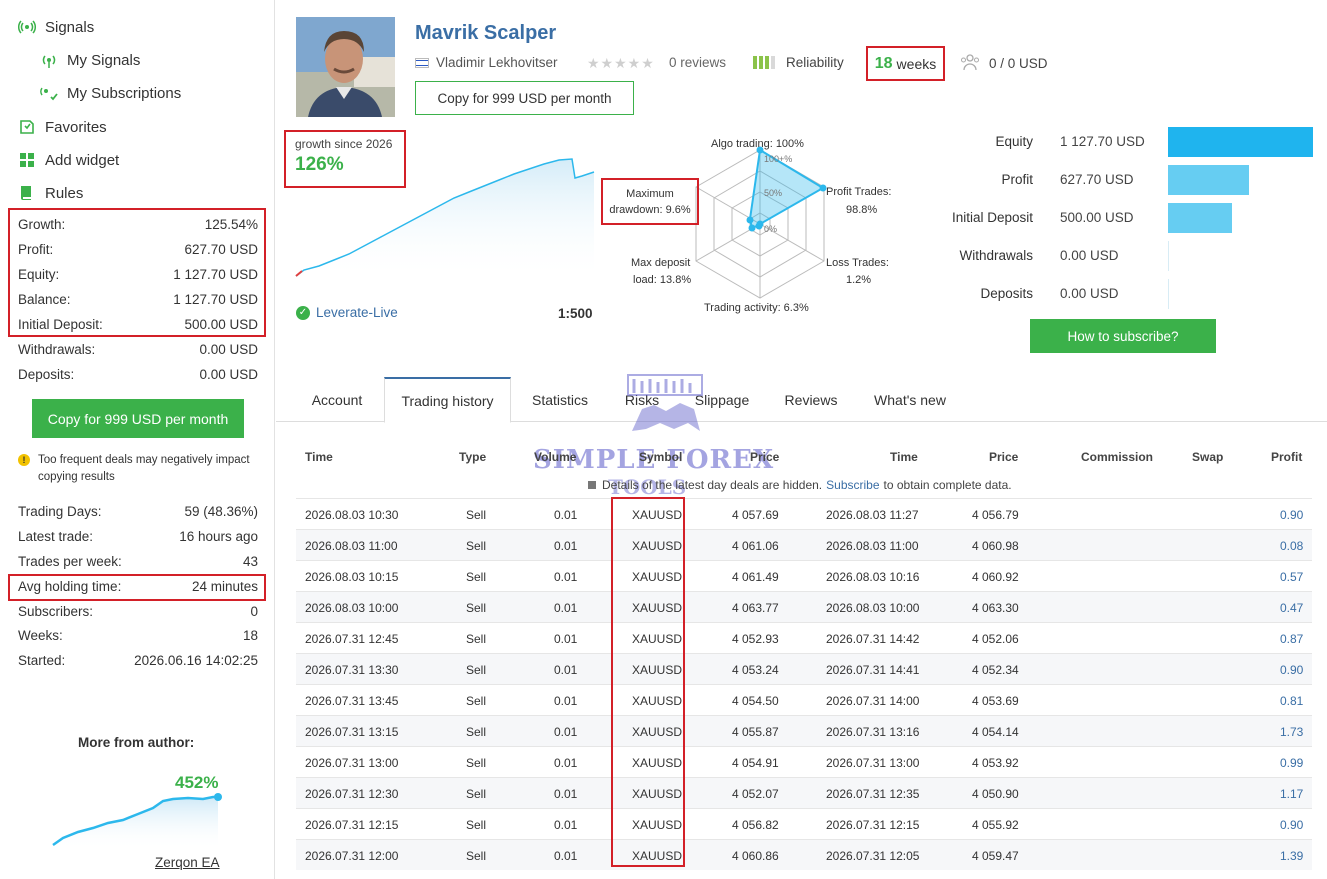 The height and width of the screenshot is (879, 1327). Describe the element at coordinates (857, 263) in the screenshot. I see `radar-loss-label-1: Loss Trades:` at that location.